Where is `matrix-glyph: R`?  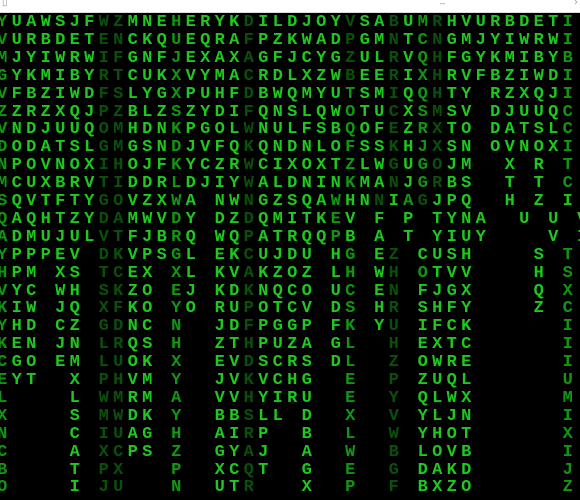 matrix-glyph: R is located at coordinates (248, 488).